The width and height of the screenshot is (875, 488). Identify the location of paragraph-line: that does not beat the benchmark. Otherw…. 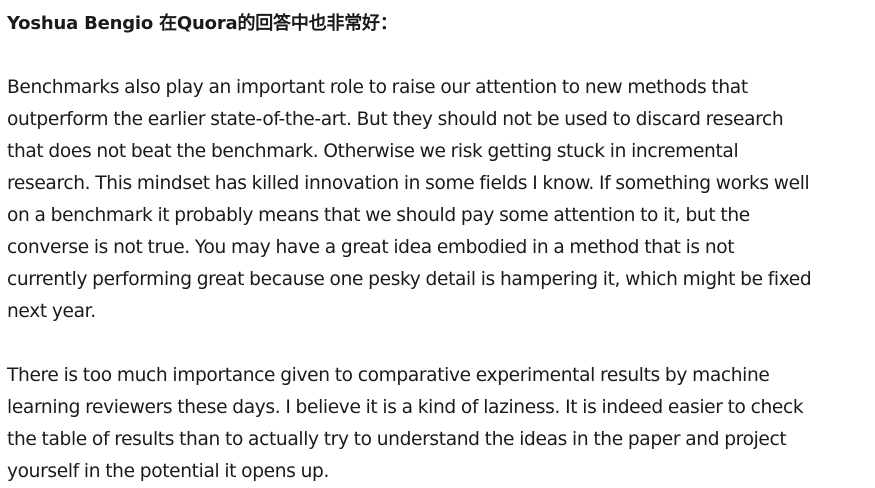
(373, 151).